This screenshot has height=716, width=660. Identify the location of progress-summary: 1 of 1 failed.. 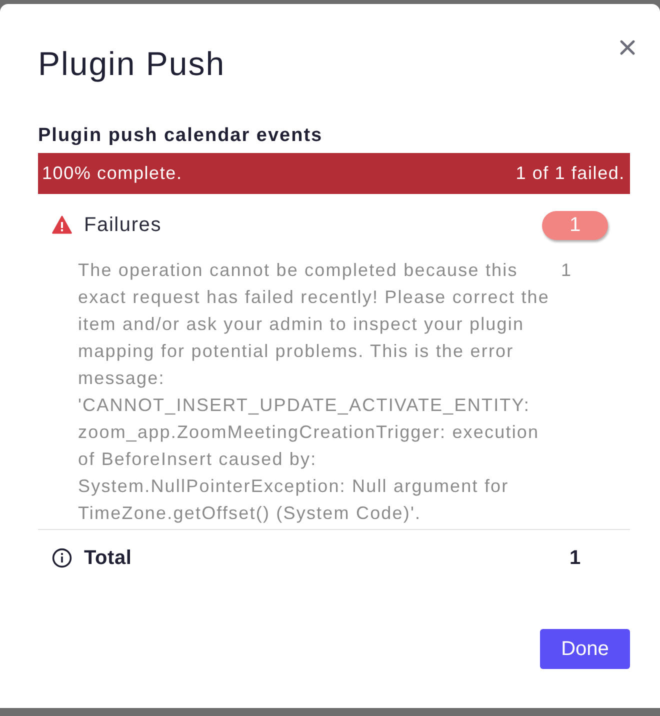
(570, 173).